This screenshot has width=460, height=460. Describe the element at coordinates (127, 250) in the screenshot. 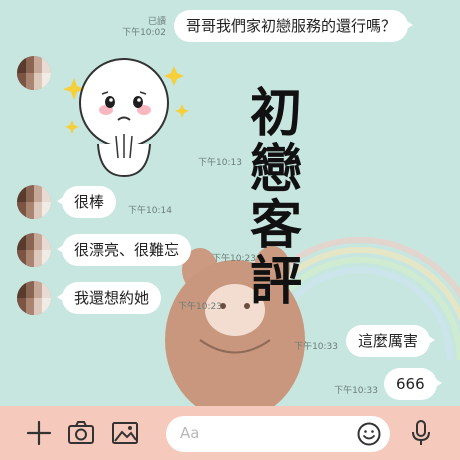

I see `message-text: 很漂亮、很難忘` at that location.